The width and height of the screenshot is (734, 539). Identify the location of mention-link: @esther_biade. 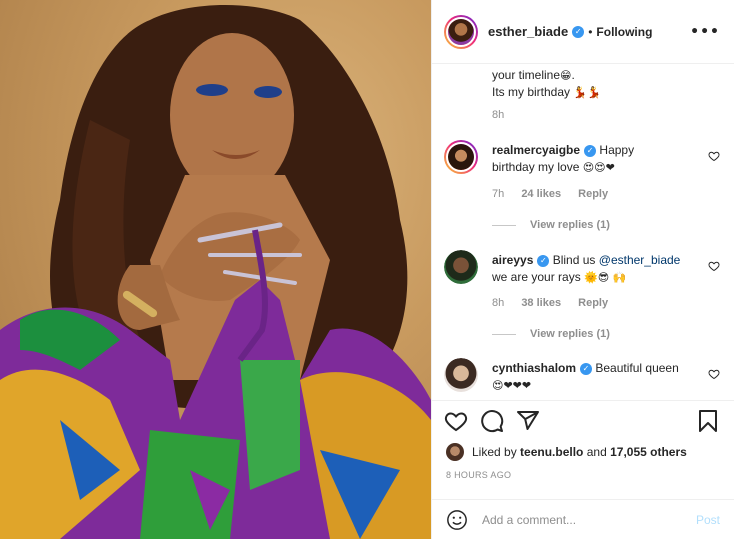
(640, 260).